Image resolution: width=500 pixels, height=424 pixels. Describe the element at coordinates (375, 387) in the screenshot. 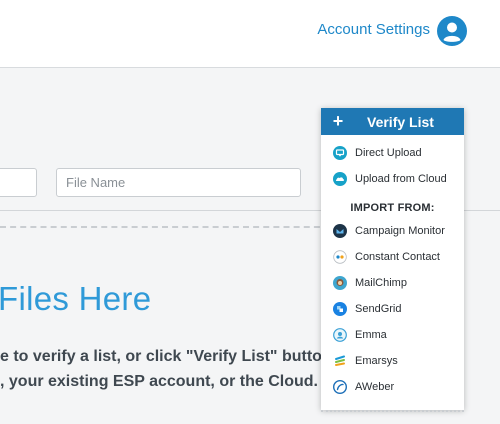

I see `menu-item-label: AWeber` at that location.